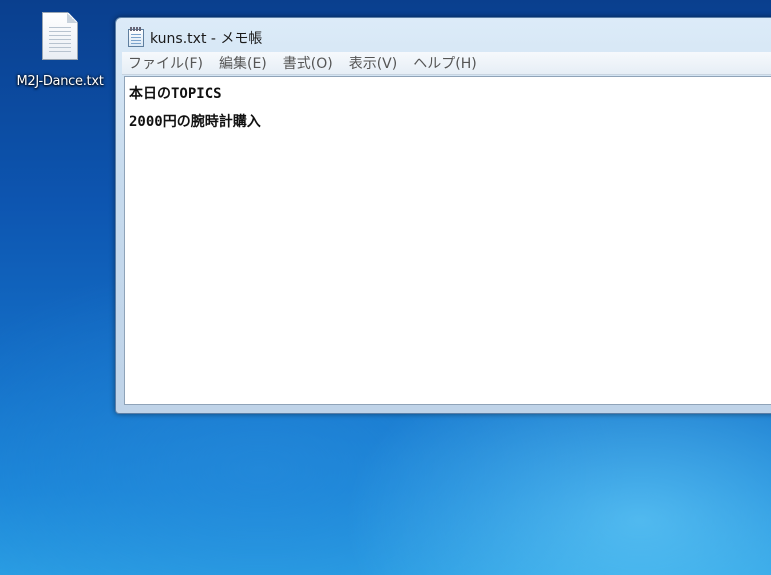 The width and height of the screenshot is (771, 575). I want to click on text-content: 本日のTOPICS 2000円の腕時計購入, so click(448, 108).